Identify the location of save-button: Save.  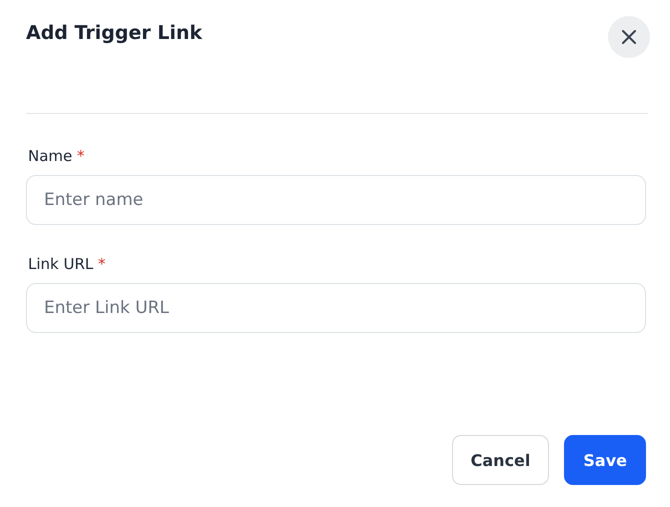
(605, 460).